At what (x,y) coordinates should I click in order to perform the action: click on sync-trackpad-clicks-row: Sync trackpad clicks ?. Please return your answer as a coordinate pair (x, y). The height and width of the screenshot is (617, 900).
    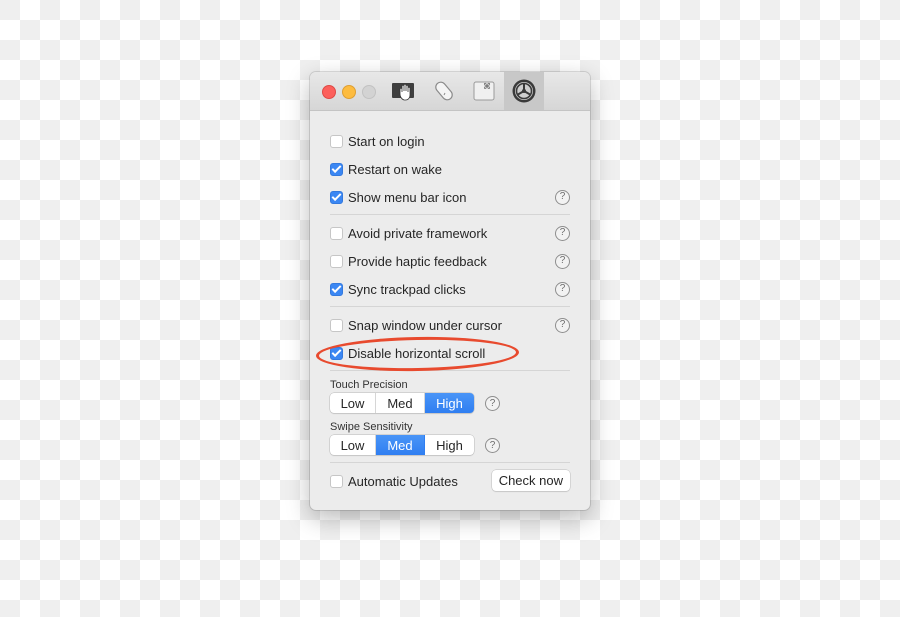
    Looking at the image, I should click on (450, 289).